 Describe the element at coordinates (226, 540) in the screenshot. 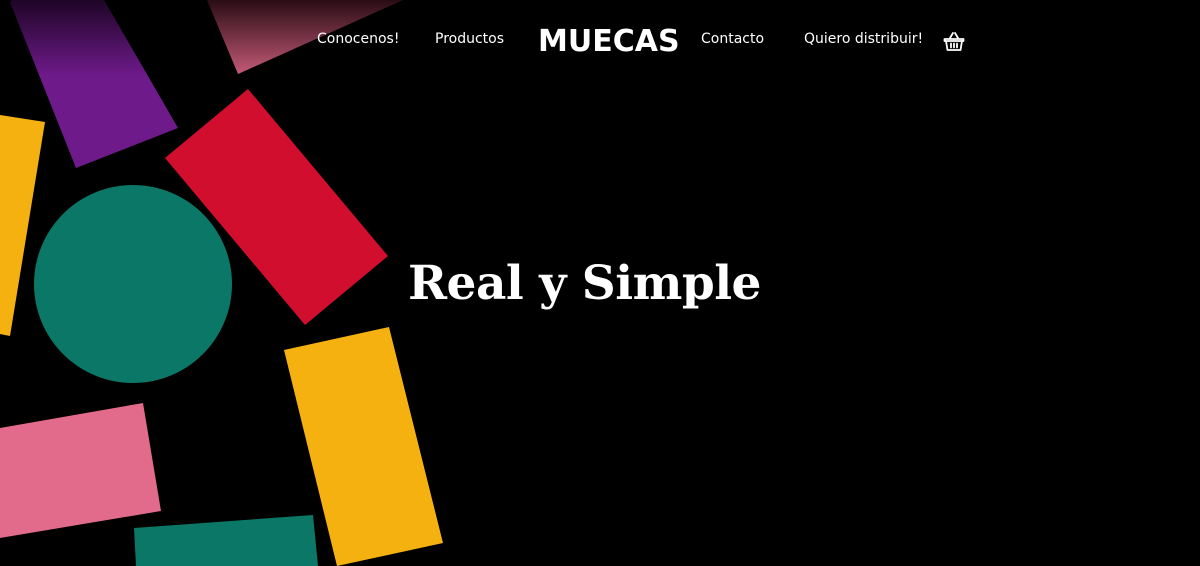

I see `green-bottom-shape` at that location.